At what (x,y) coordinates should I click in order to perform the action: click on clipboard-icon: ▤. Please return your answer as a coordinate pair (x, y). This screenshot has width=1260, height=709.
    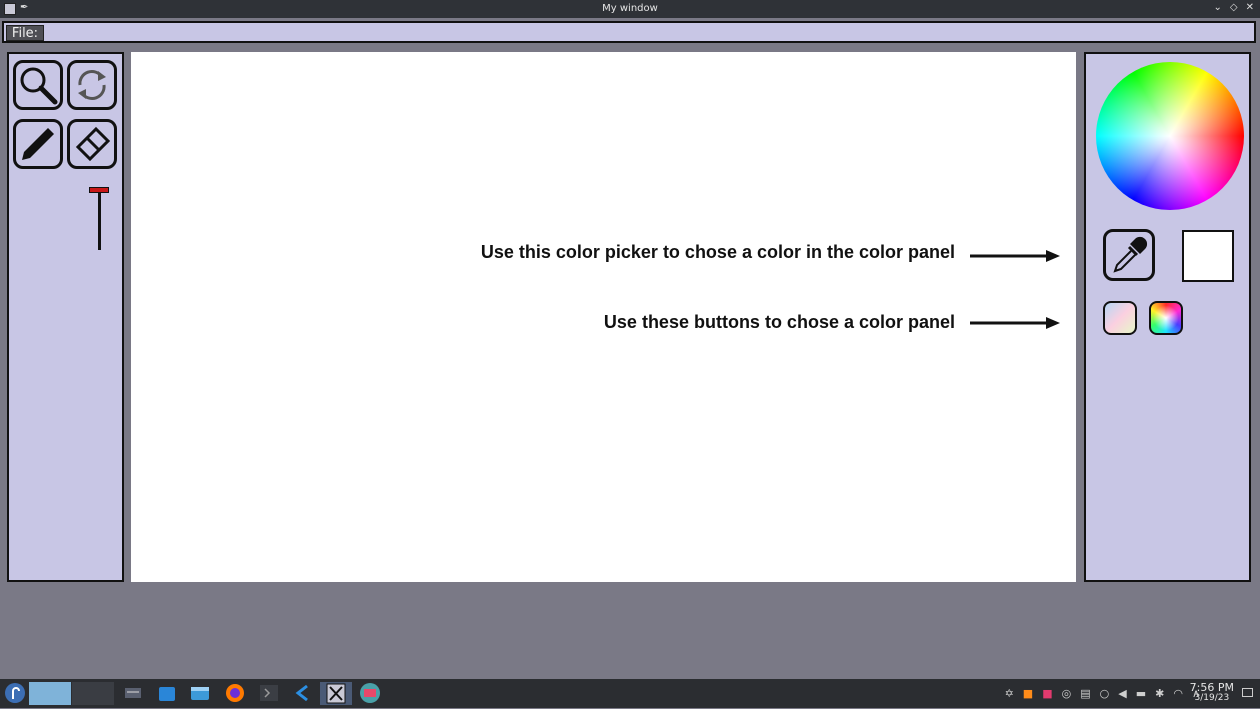
    Looking at the image, I should click on (1085, 693).